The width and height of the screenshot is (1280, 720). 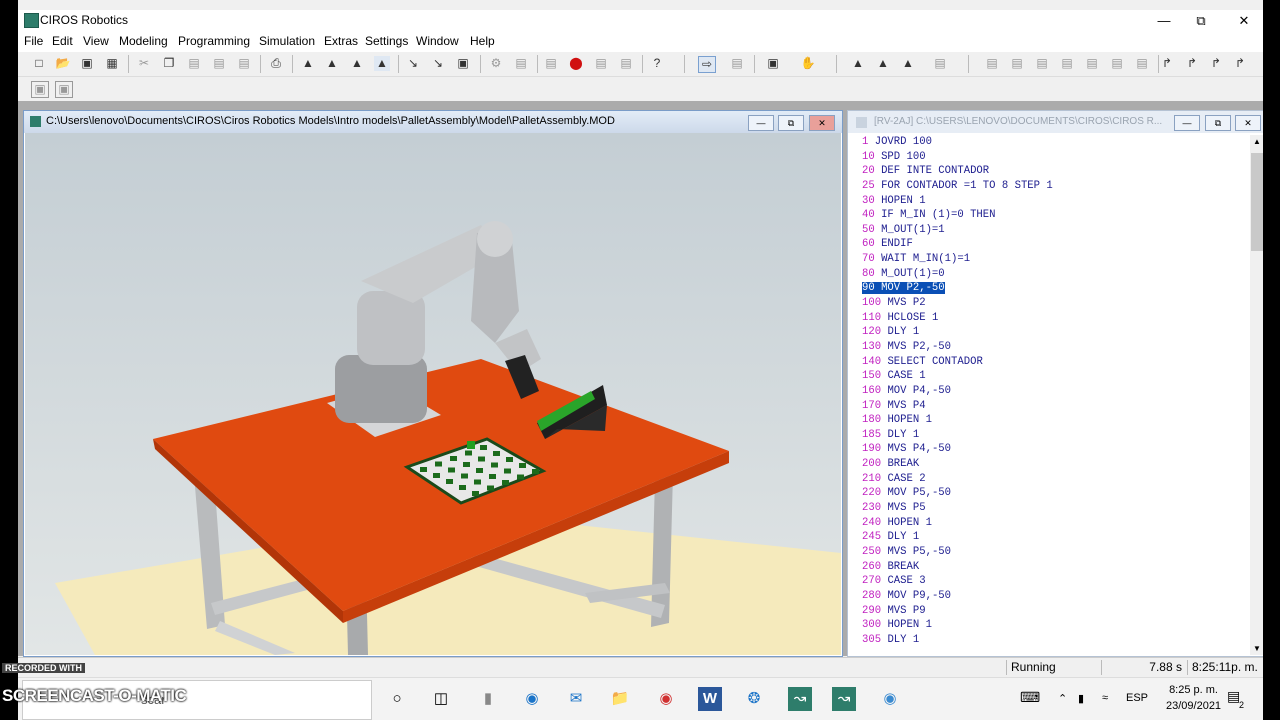 What do you see at coordinates (1117, 63) in the screenshot?
I see `io-6-icon: ▤` at bounding box center [1117, 63].